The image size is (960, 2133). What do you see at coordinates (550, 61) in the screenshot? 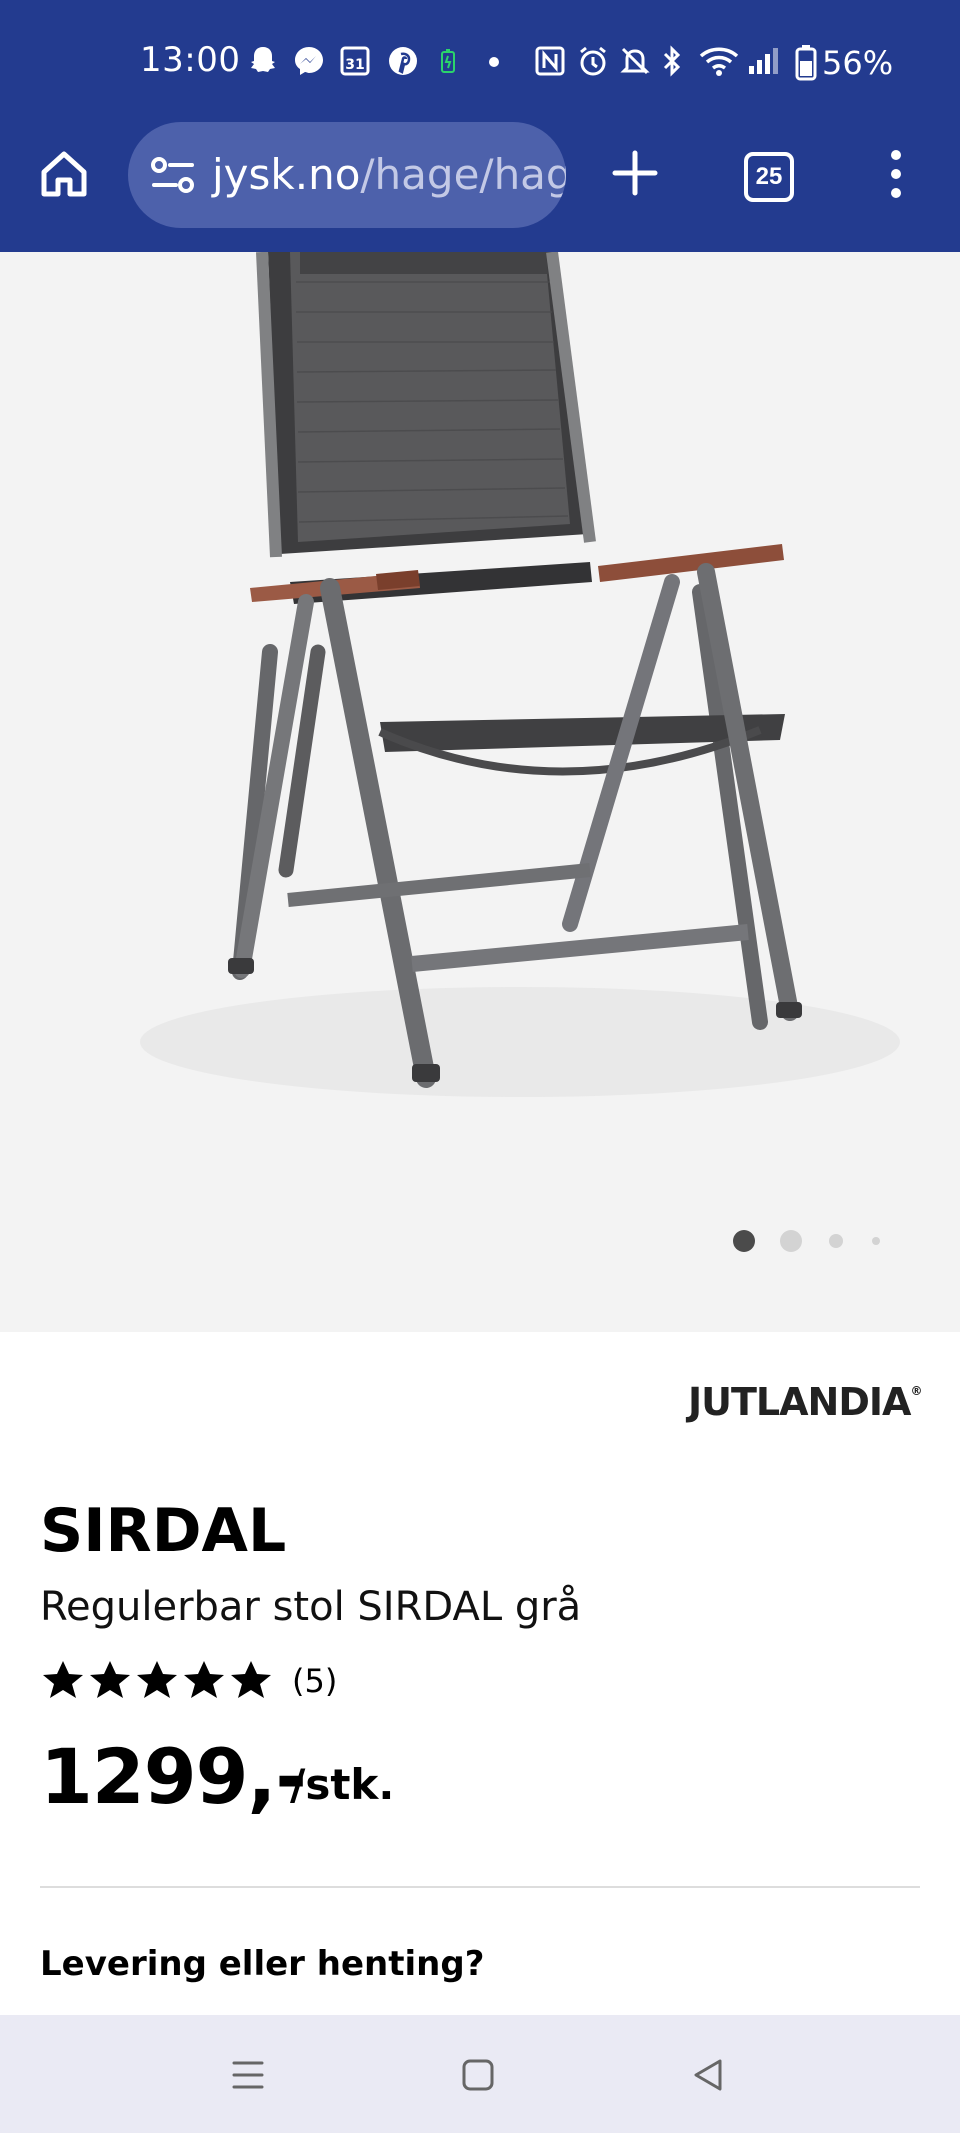
I see `nfc-icon` at bounding box center [550, 61].